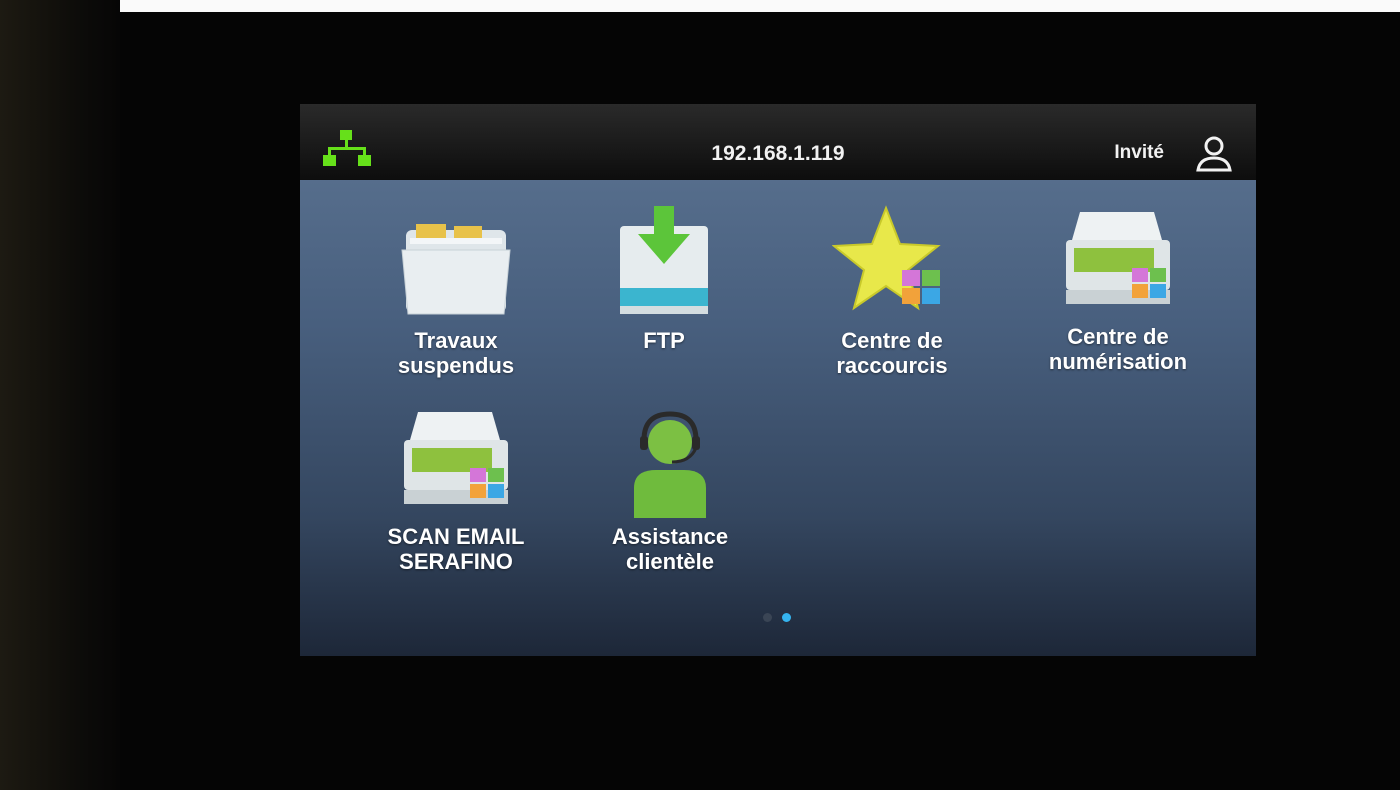 Image resolution: width=1400 pixels, height=790 pixels. I want to click on app-centre-de-raccourcis: Centre de raccourcis, so click(892, 291).